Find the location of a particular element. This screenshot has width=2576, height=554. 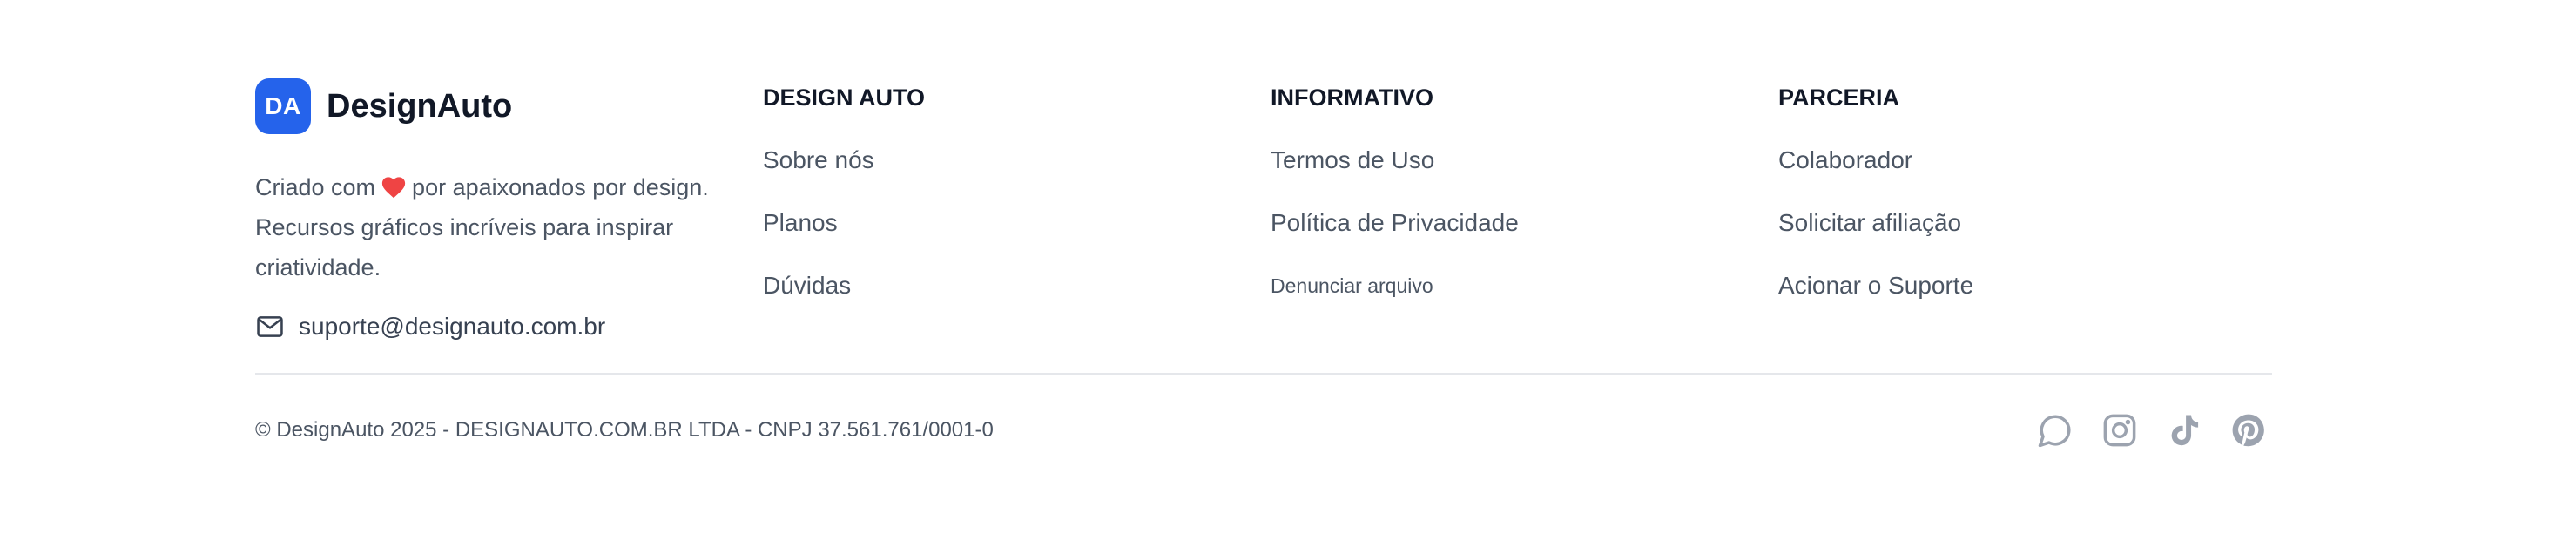

instagram-link is located at coordinates (2119, 431).